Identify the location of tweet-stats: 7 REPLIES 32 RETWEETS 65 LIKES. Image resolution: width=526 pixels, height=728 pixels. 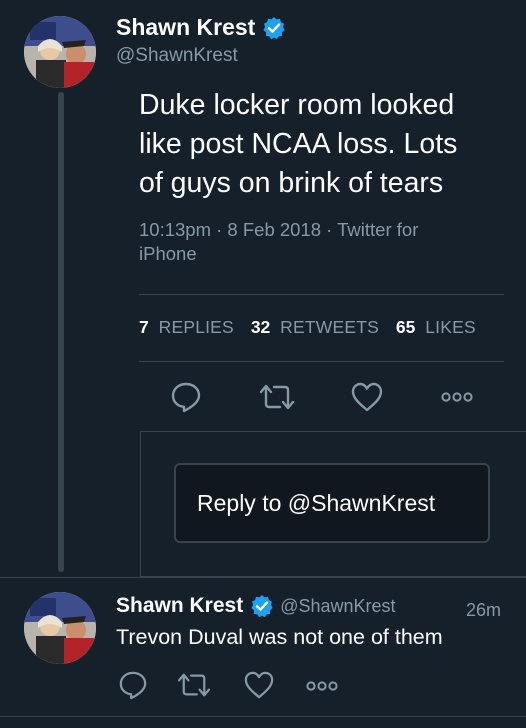
(307, 327).